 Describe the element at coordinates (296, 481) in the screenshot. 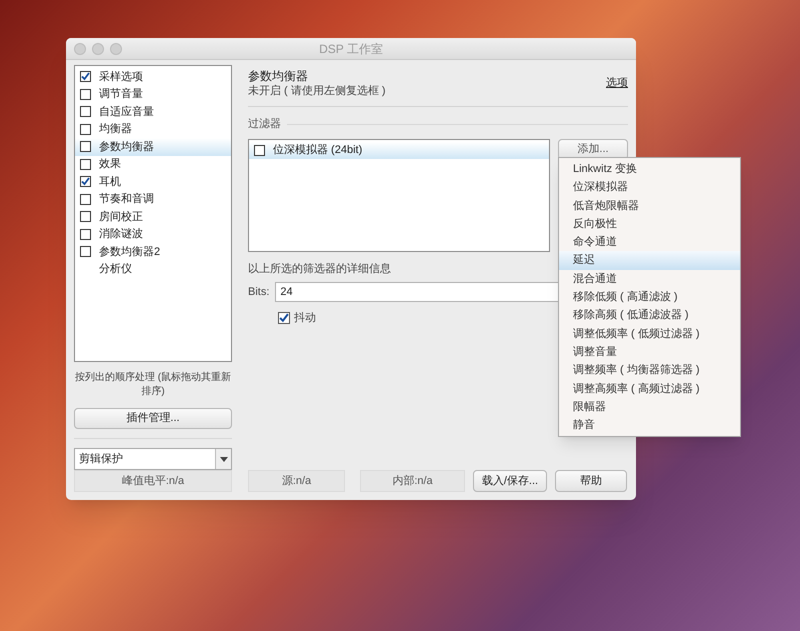

I see `source-readout: 源:n/a` at that location.